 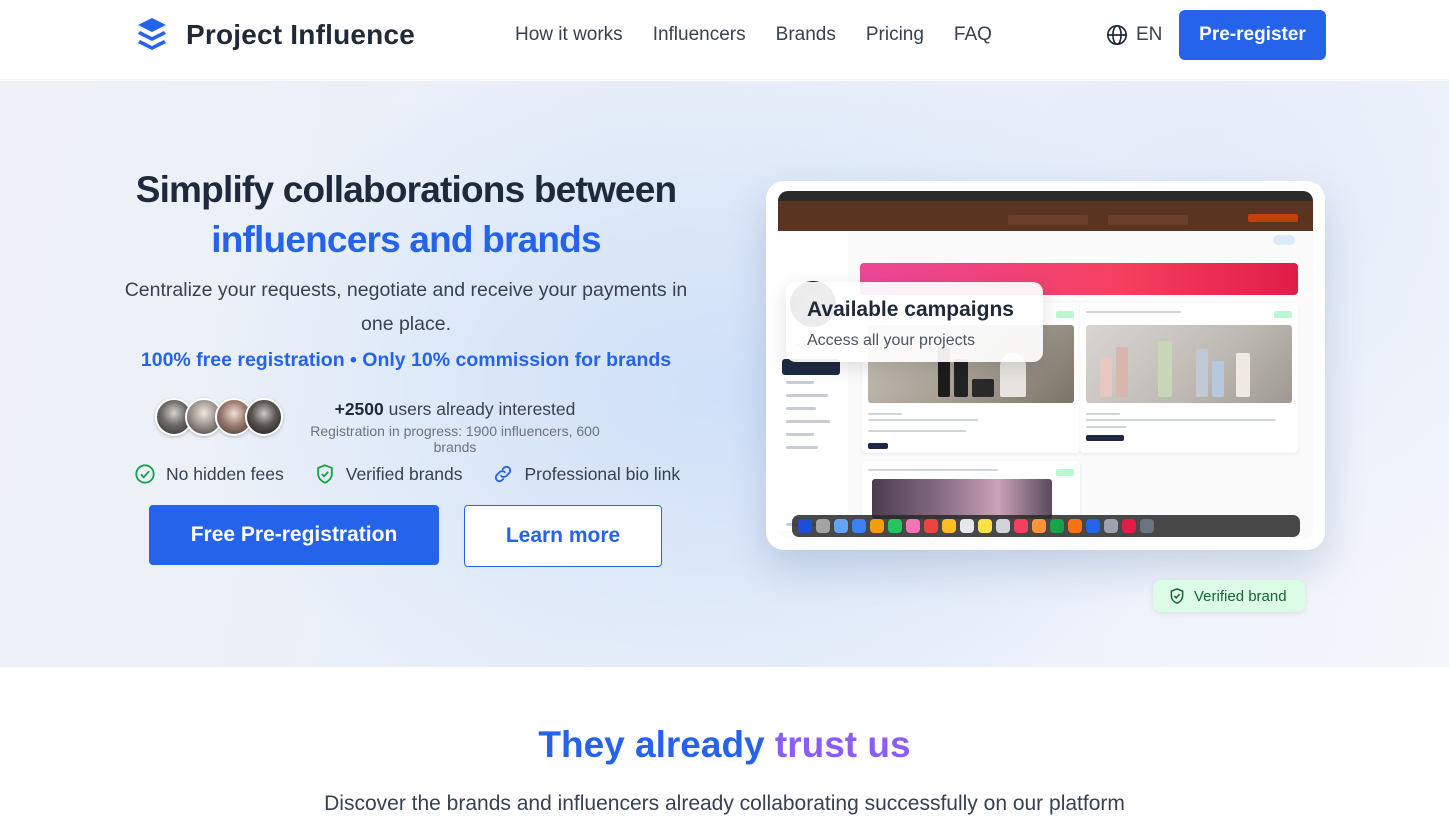 I want to click on feature-bio-link: Professional bio link, so click(x=586, y=474).